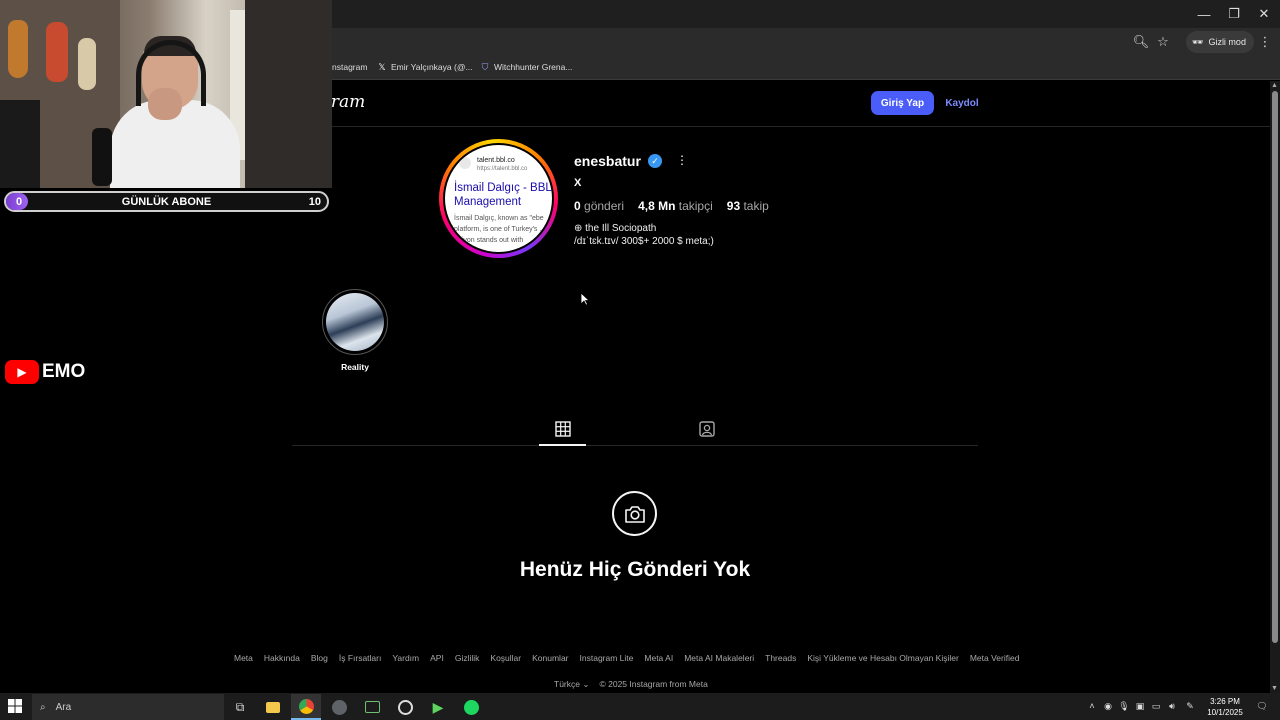 This screenshot has width=1280, height=720. Describe the element at coordinates (243, 658) in the screenshot. I see `footer-link: Meta` at that location.